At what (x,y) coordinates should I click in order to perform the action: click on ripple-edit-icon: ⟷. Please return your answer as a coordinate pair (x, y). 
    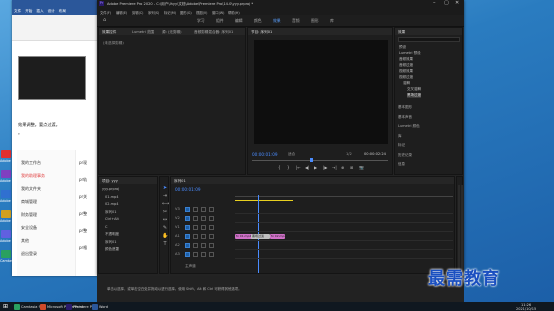
    Looking at the image, I should click on (165, 204).